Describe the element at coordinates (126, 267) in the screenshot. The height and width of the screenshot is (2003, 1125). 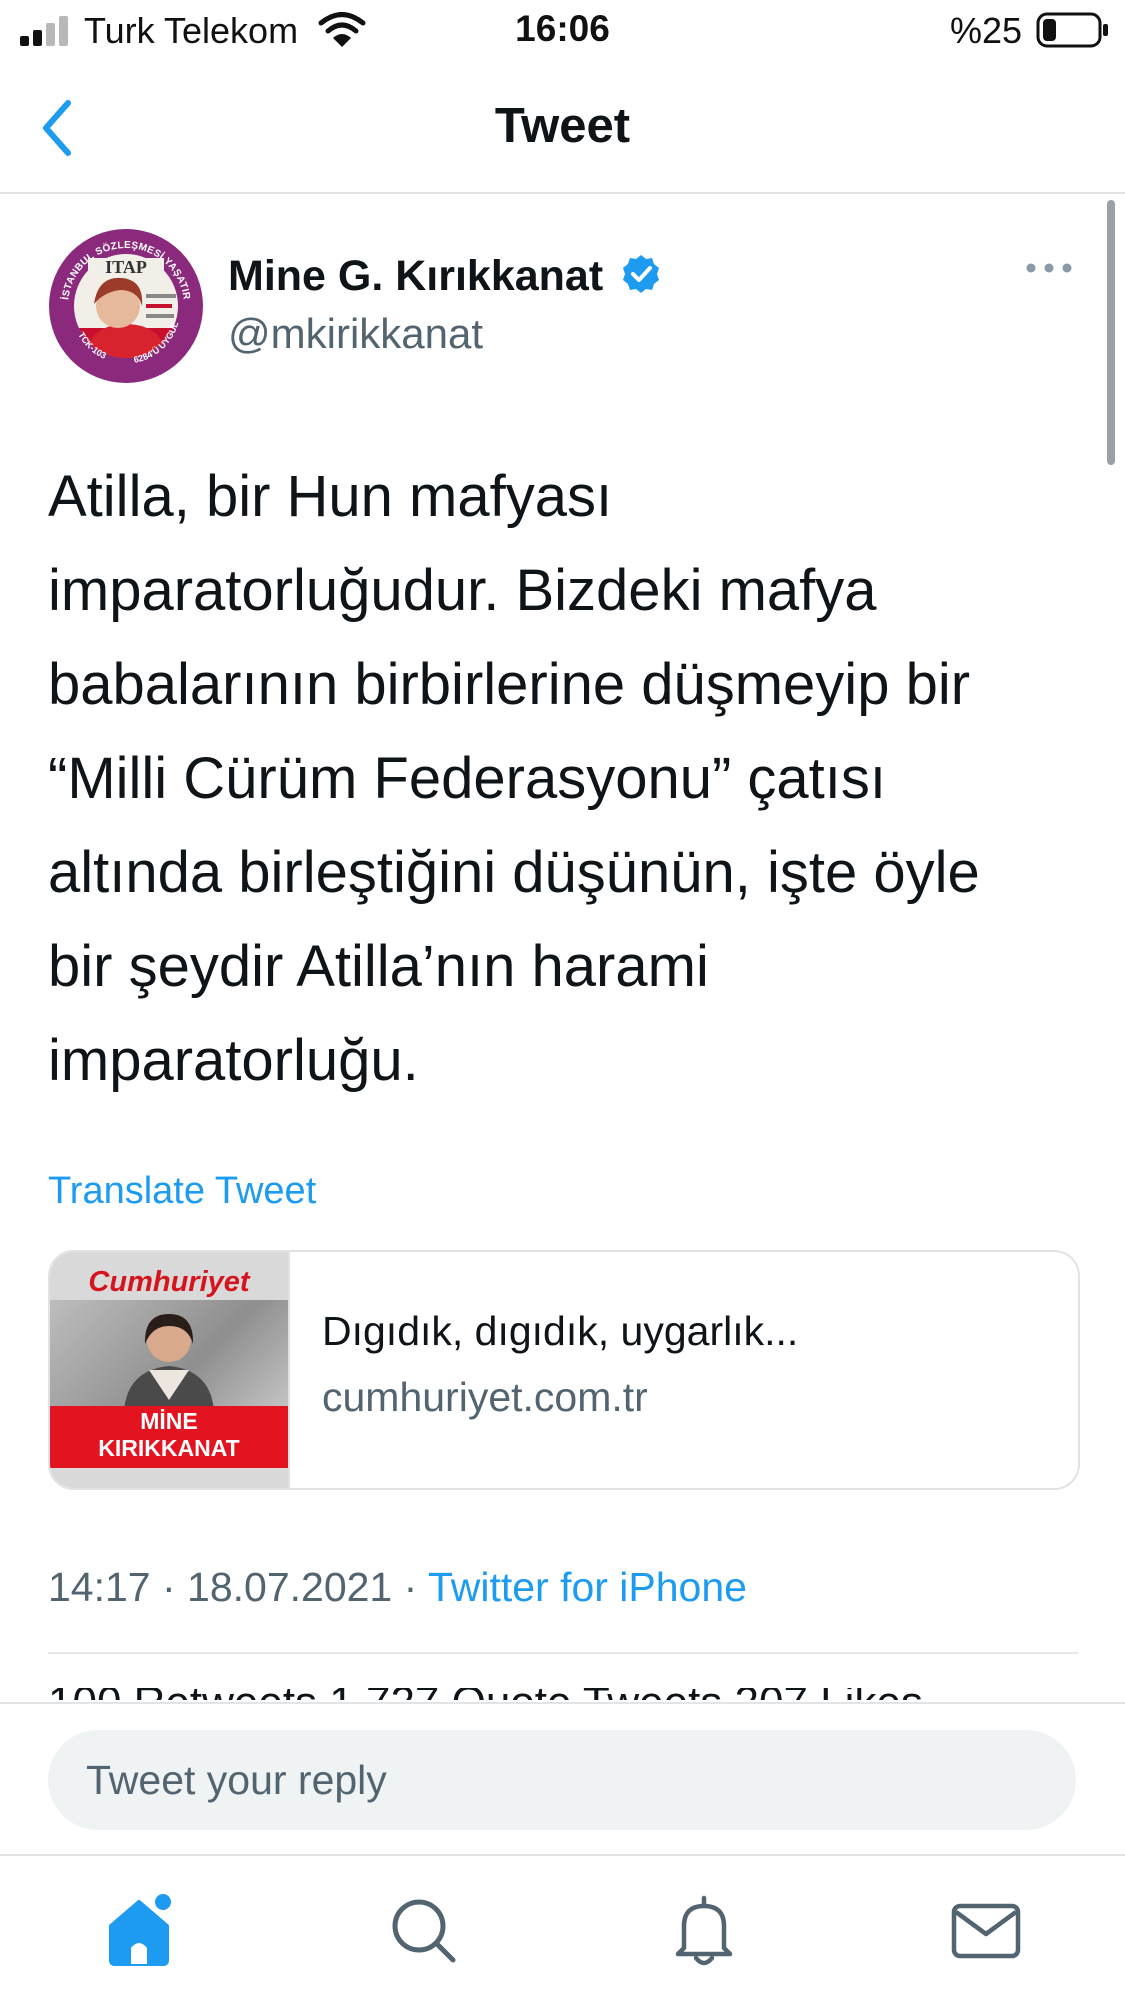
I see `svg-text: ITAP` at that location.